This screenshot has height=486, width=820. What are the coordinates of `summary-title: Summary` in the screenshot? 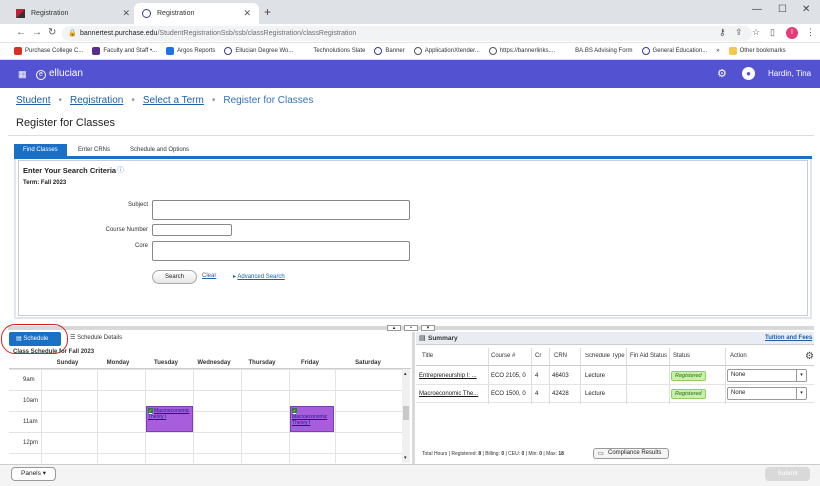 It's located at (443, 338).